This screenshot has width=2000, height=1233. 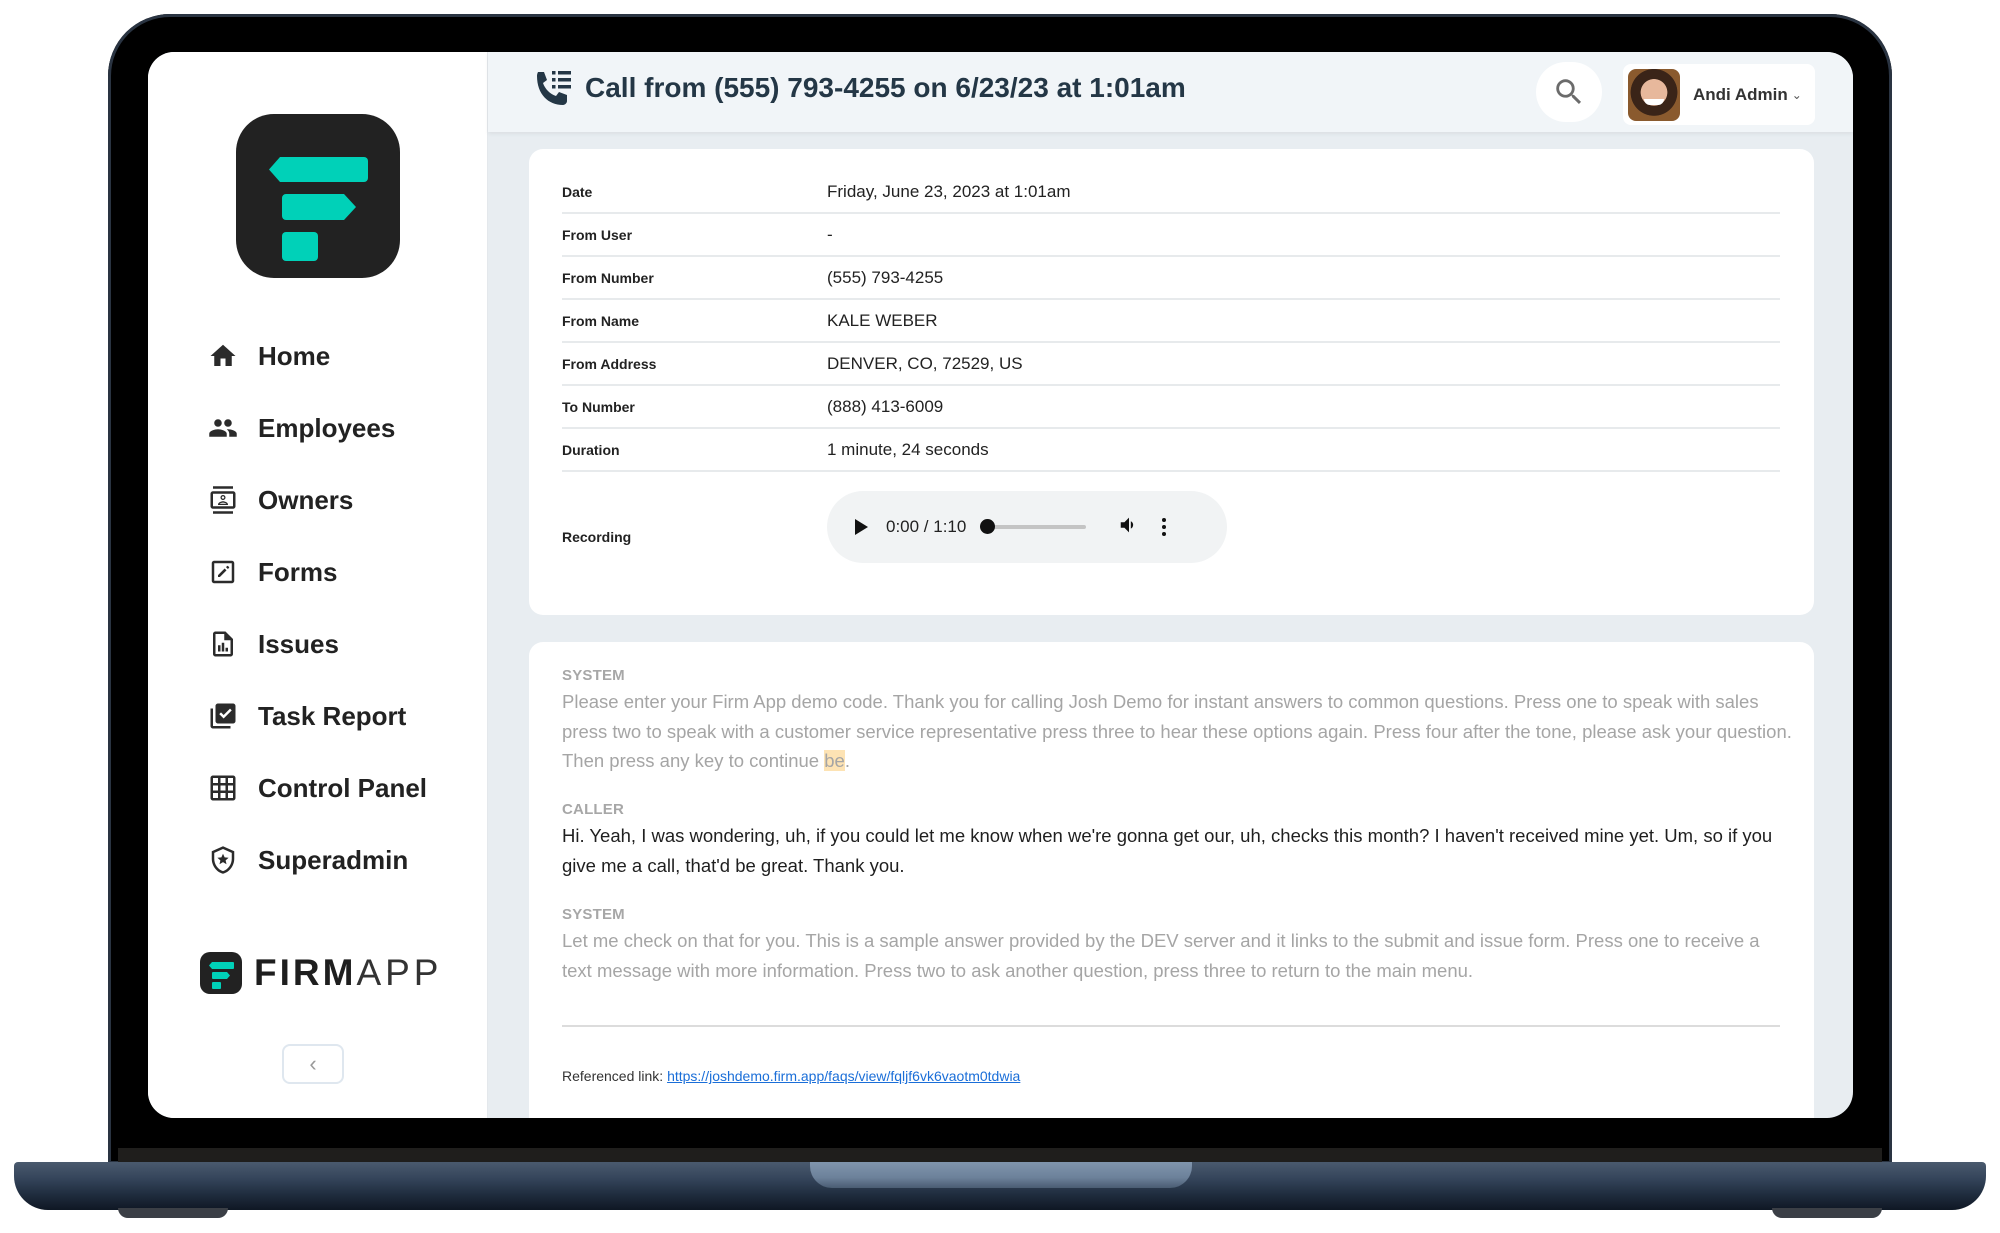 I want to click on laptop-hinge, so click(x=1000, y=1155).